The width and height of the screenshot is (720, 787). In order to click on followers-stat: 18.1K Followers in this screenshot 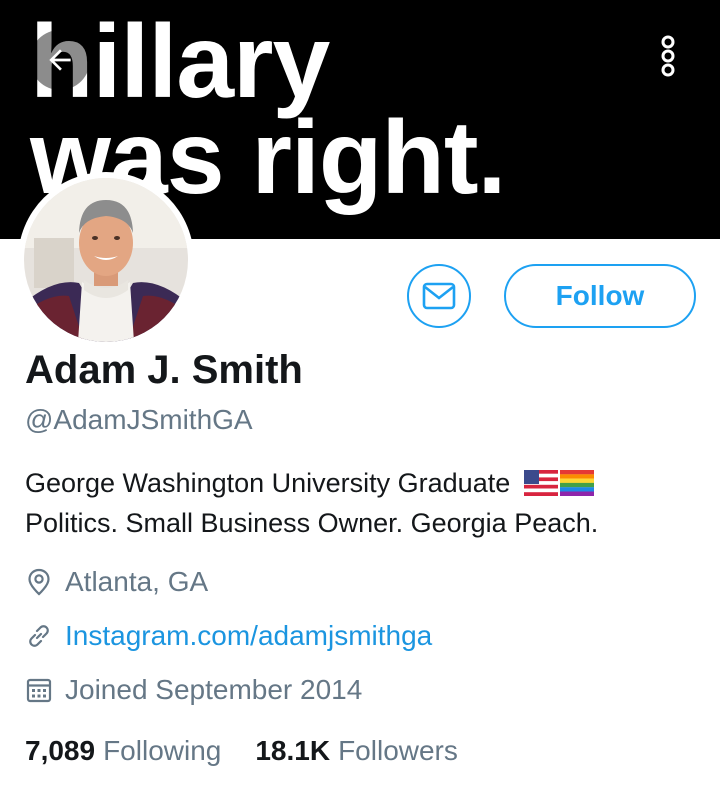, I will do `click(356, 751)`.